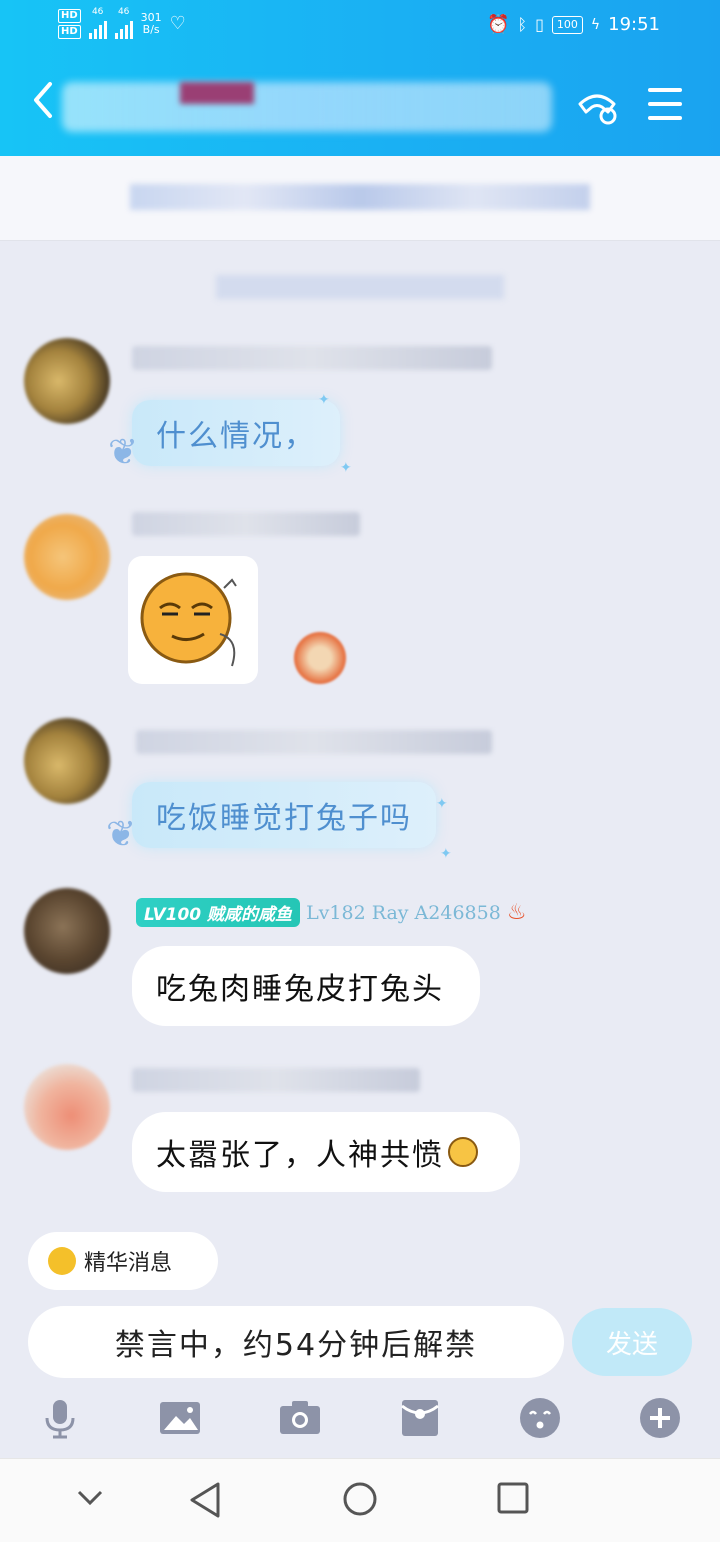  What do you see at coordinates (188, 619) in the screenshot?
I see `smug-face-sticker-icon` at bounding box center [188, 619].